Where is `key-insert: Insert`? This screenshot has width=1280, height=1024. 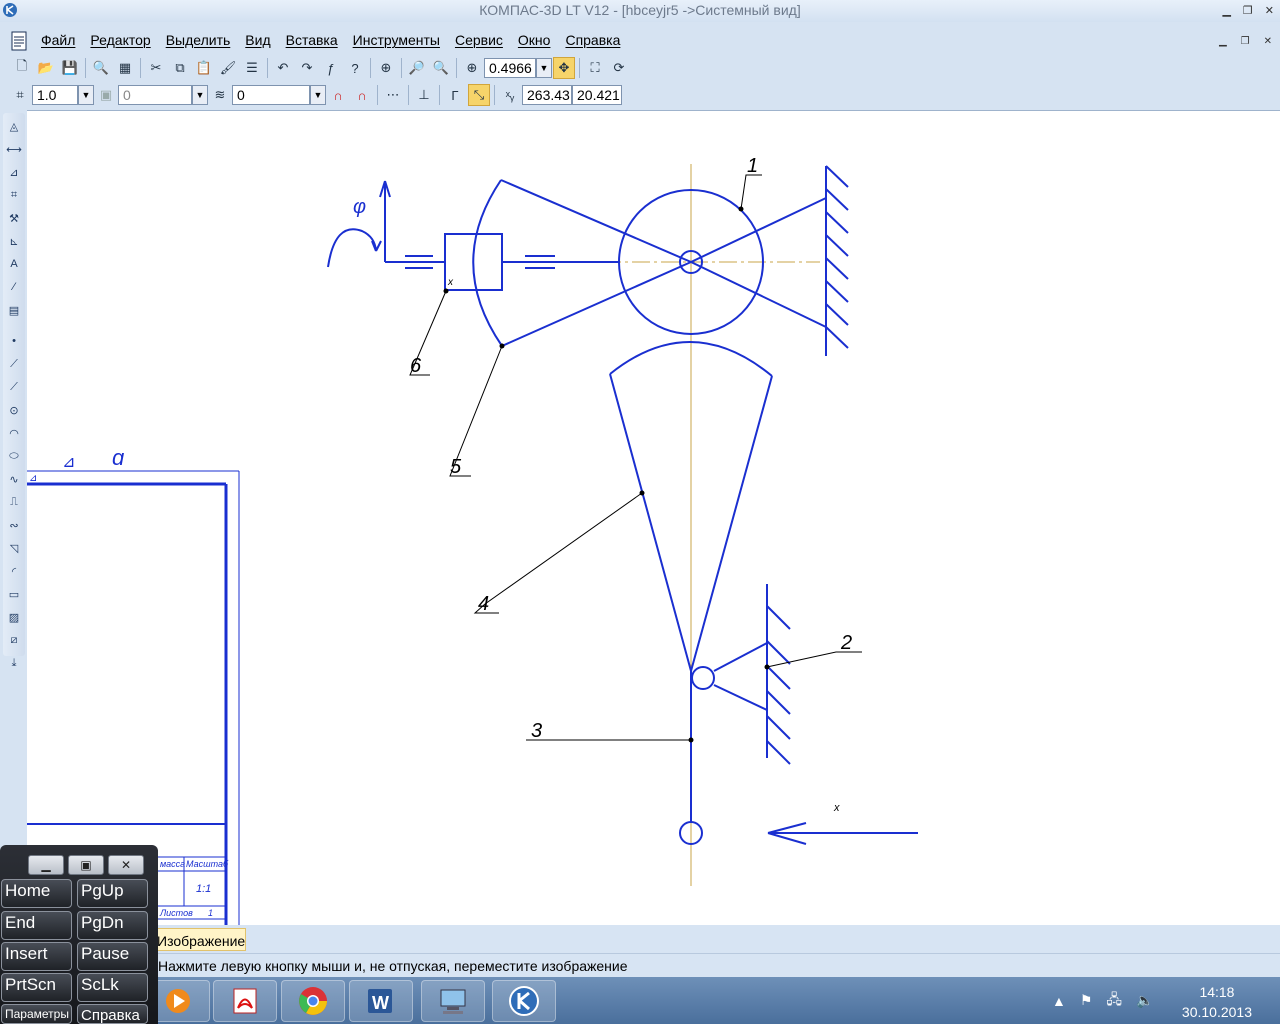
key-insert: Insert is located at coordinates (36, 956).